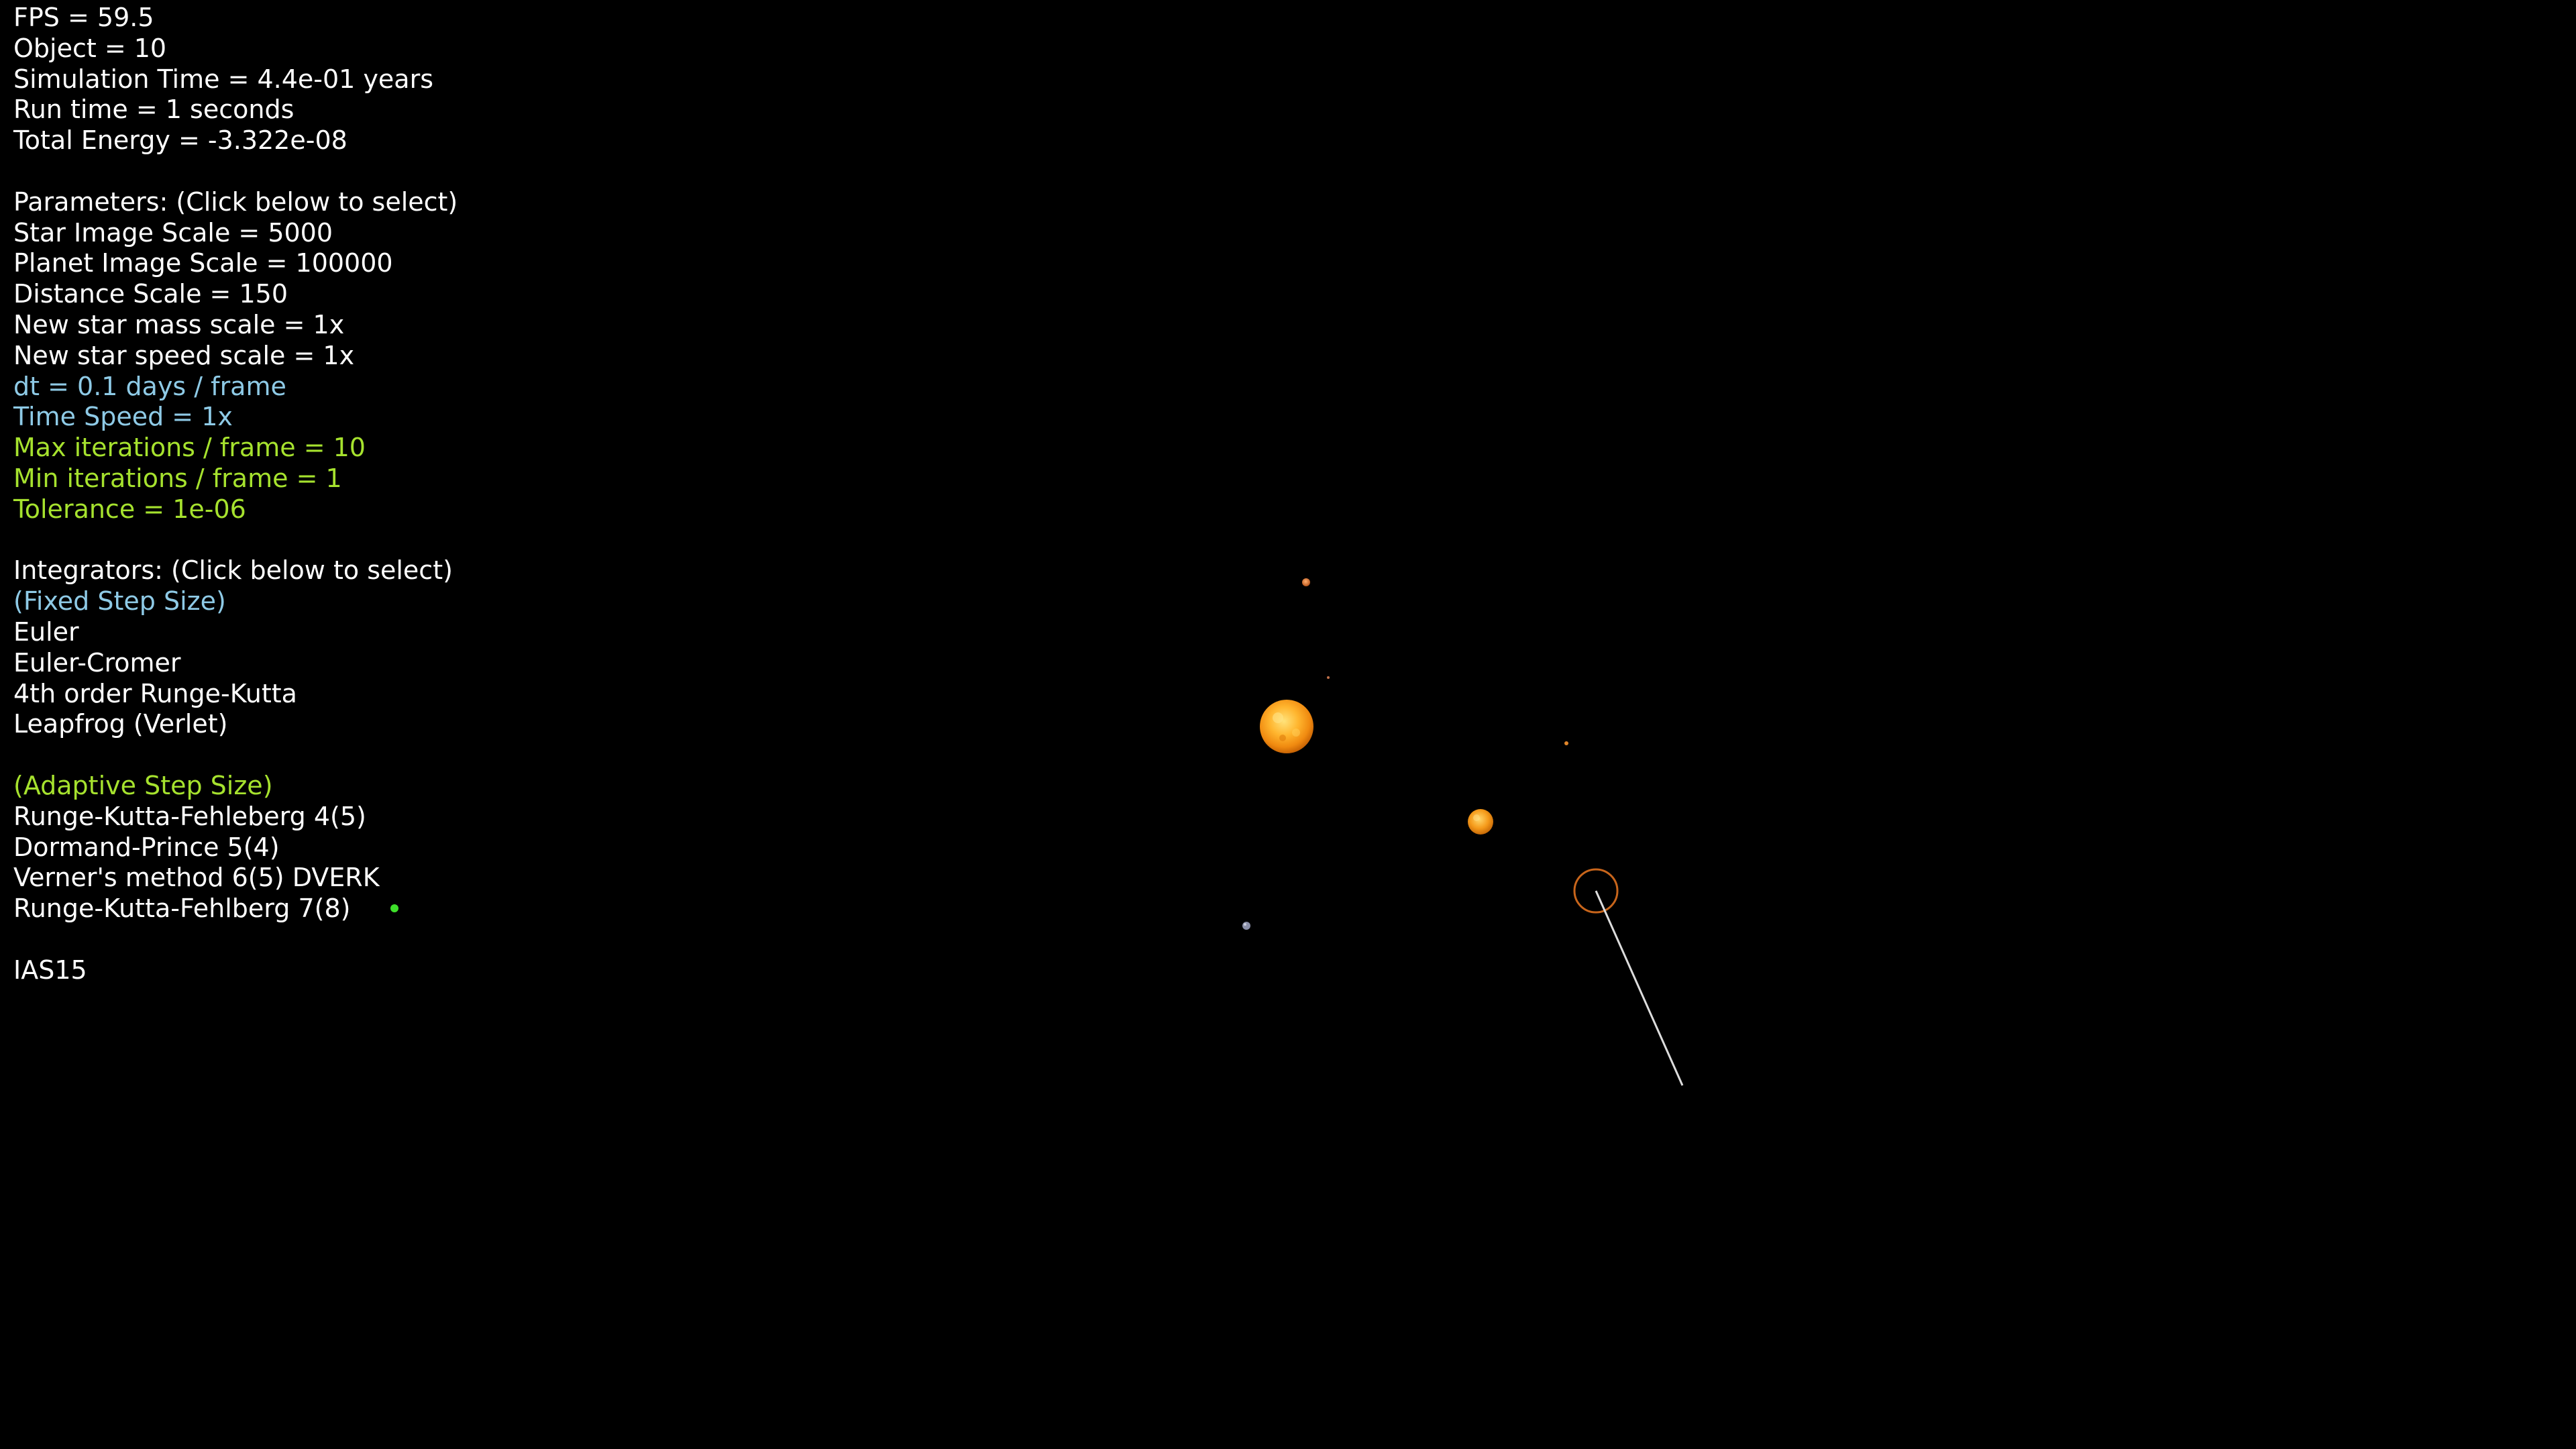  I want to click on star-large, so click(1286, 726).